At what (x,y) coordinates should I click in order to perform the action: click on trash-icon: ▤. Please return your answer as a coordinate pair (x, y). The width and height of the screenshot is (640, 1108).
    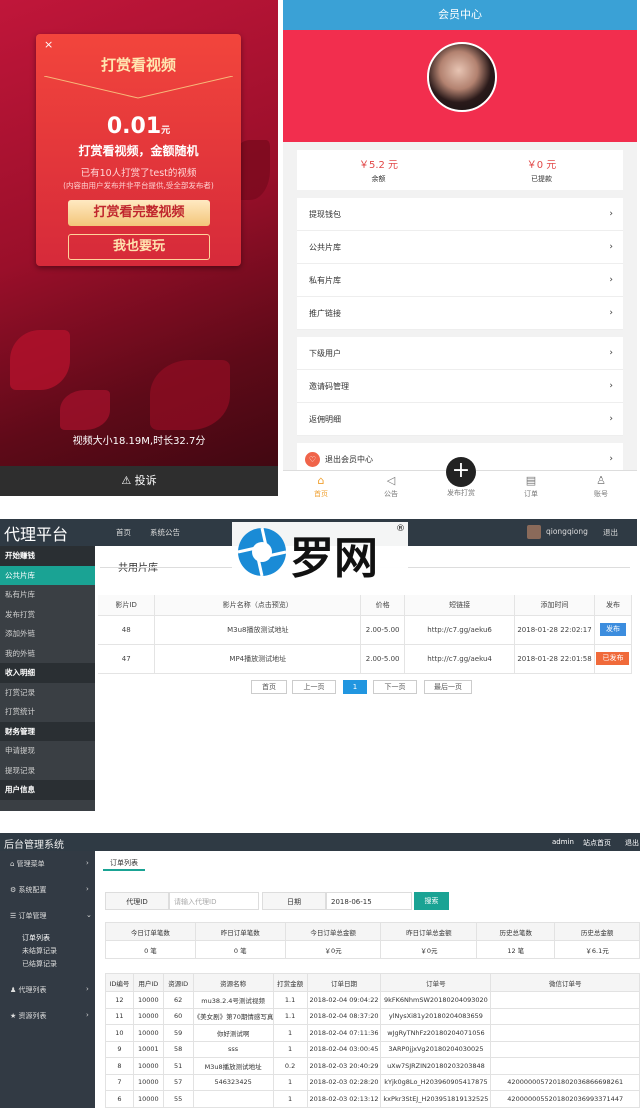
    Looking at the image, I should click on (531, 480).